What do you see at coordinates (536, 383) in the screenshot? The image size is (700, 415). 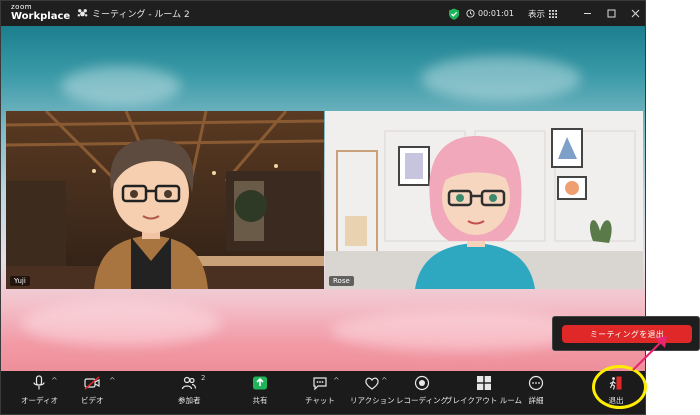 I see `more-options-icon` at bounding box center [536, 383].